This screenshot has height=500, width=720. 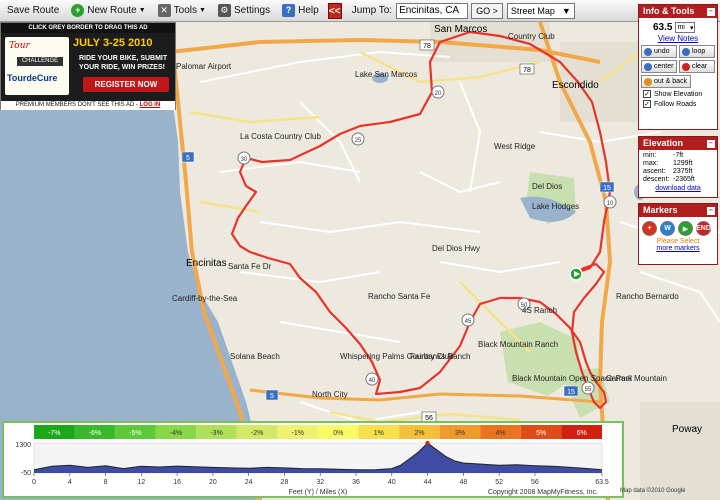 What do you see at coordinates (649, 228) in the screenshot?
I see `marker-button-0: +` at bounding box center [649, 228].